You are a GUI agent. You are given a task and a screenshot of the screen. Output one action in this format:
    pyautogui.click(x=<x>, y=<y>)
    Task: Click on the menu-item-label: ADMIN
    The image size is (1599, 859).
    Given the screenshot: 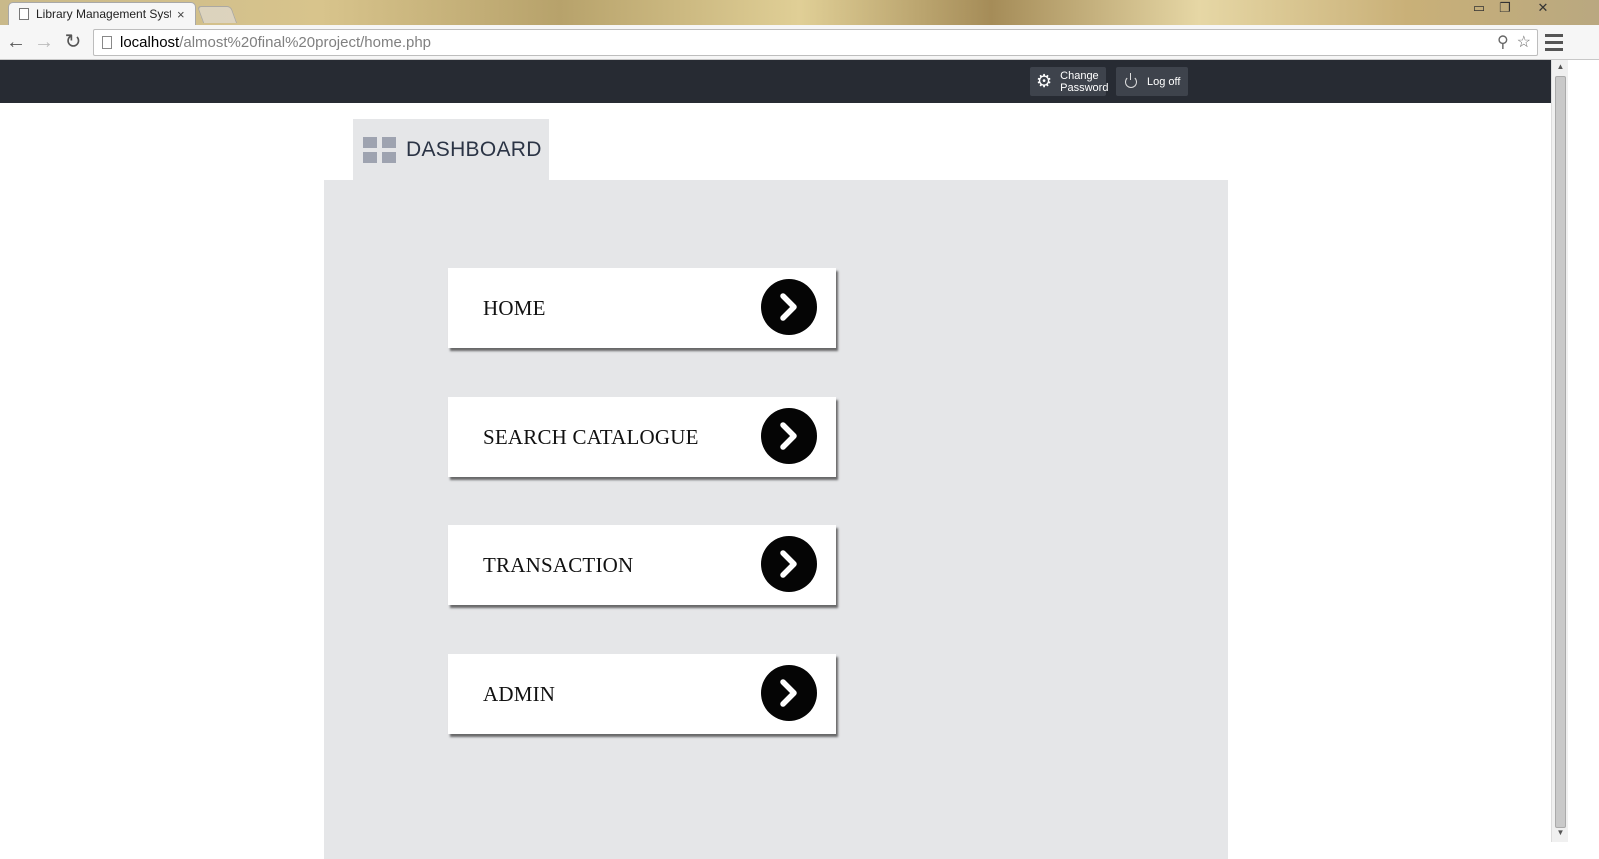 What is the action you would take?
    pyautogui.click(x=519, y=693)
    